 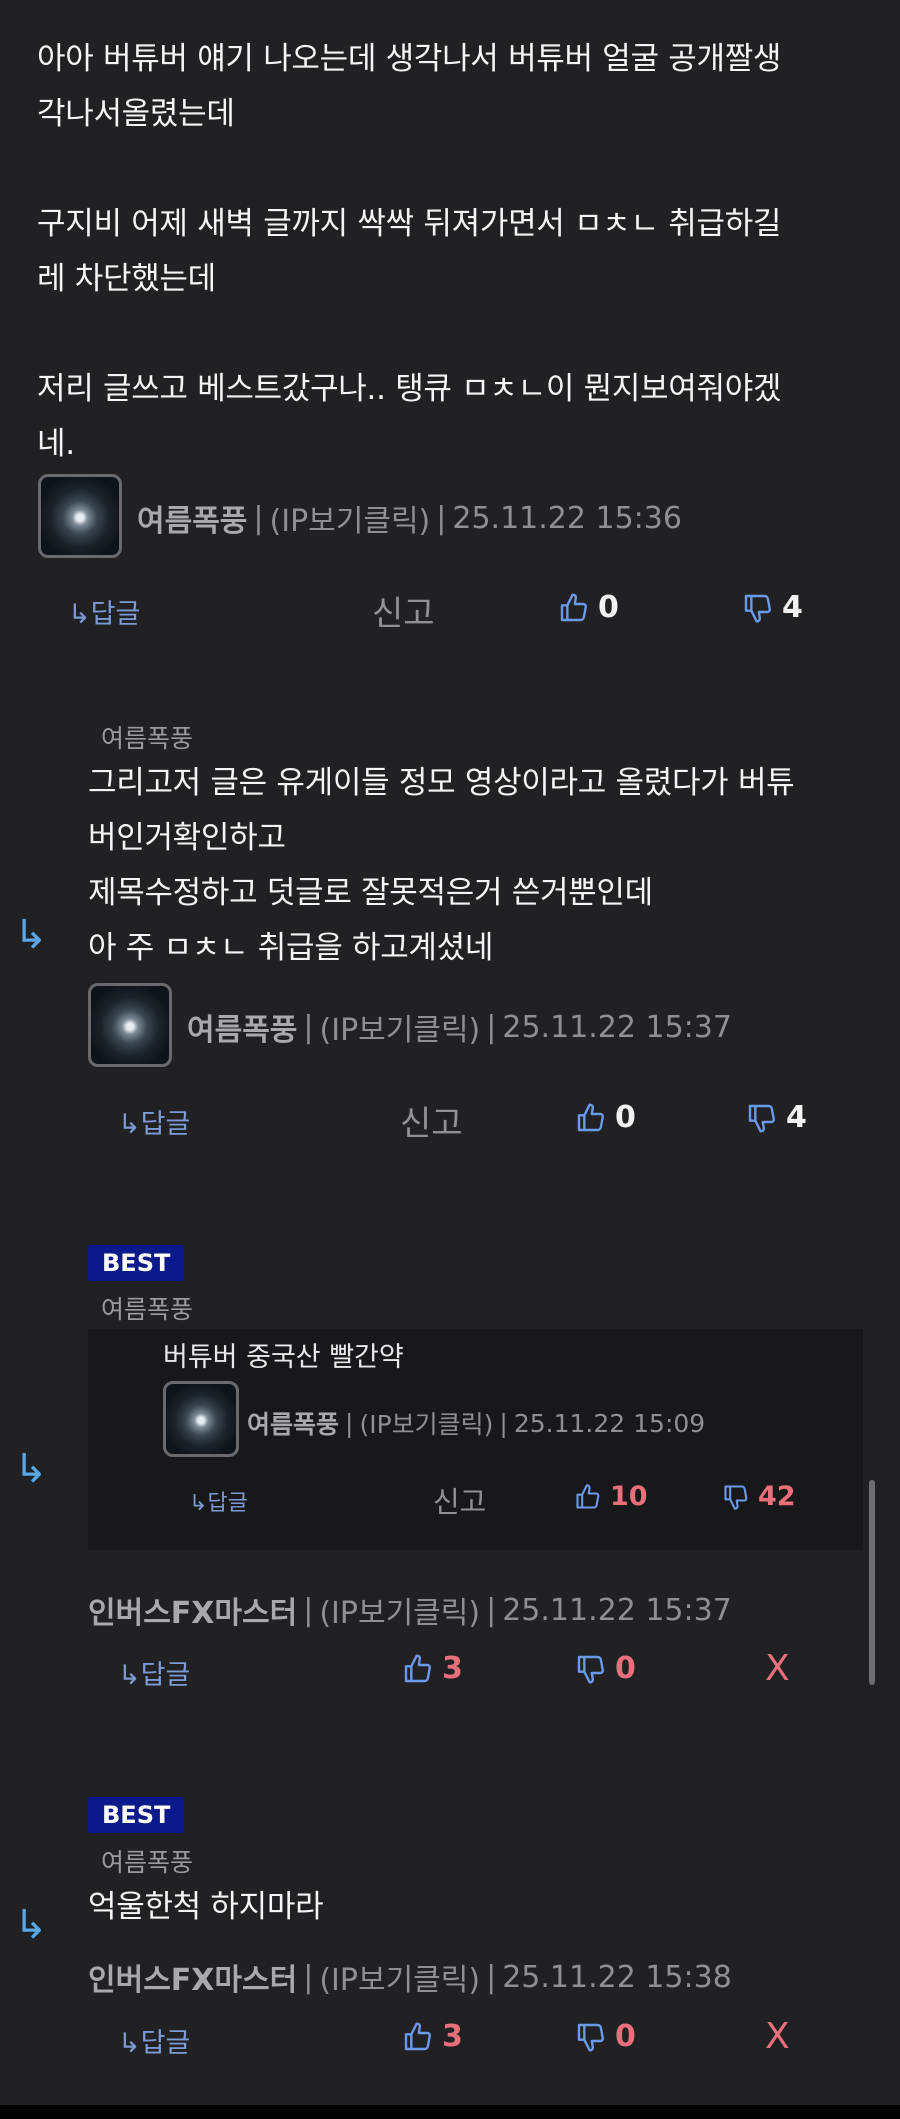 What do you see at coordinates (56, 444) in the screenshot?
I see `comment-line: 네.` at bounding box center [56, 444].